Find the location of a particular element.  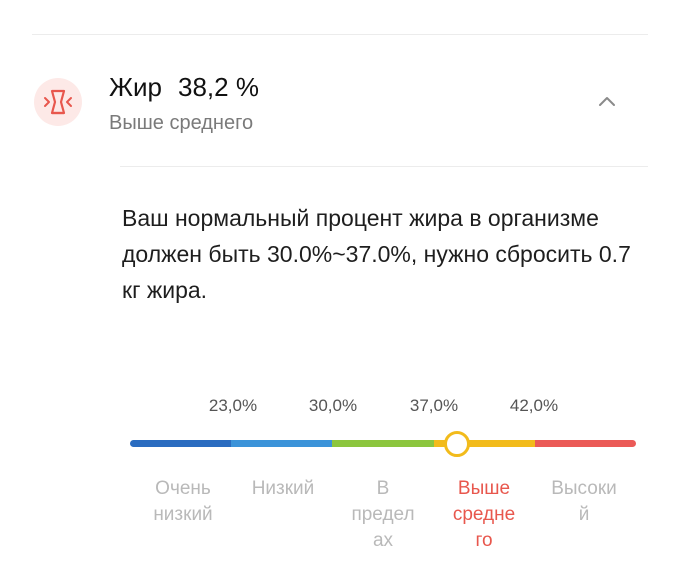

metric-label: Жир is located at coordinates (135, 87).